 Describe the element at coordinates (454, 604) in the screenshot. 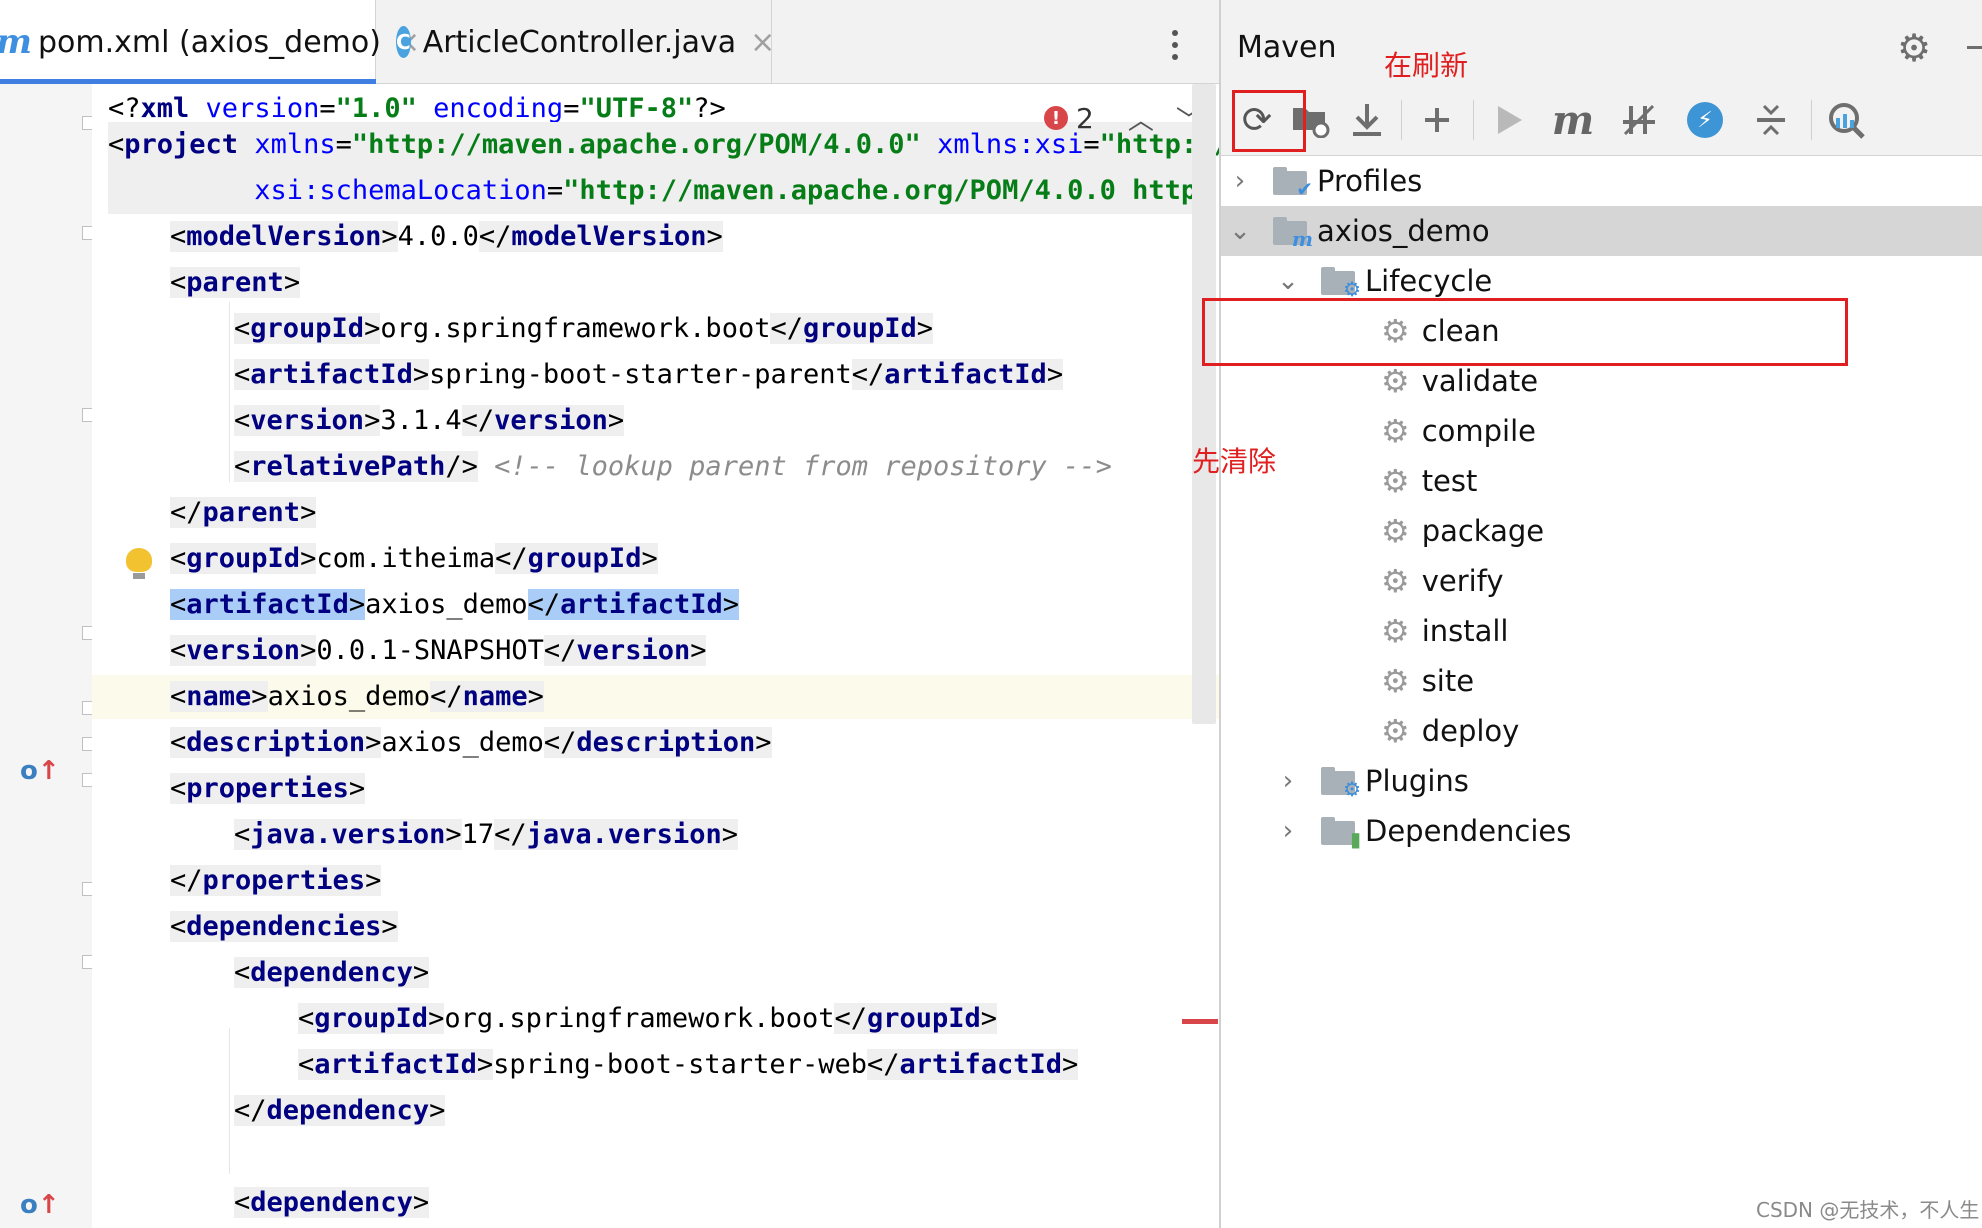

I see `code-line-12: <artifactId>axios_demo</artifactId>` at that location.